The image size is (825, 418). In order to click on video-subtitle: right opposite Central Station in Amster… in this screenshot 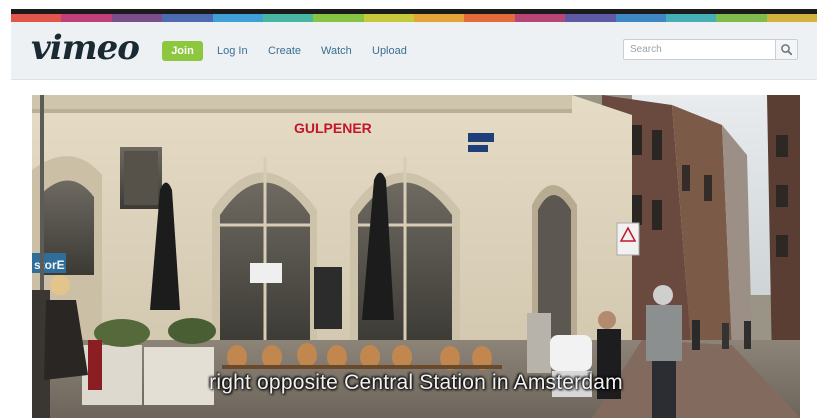, I will do `click(416, 382)`.